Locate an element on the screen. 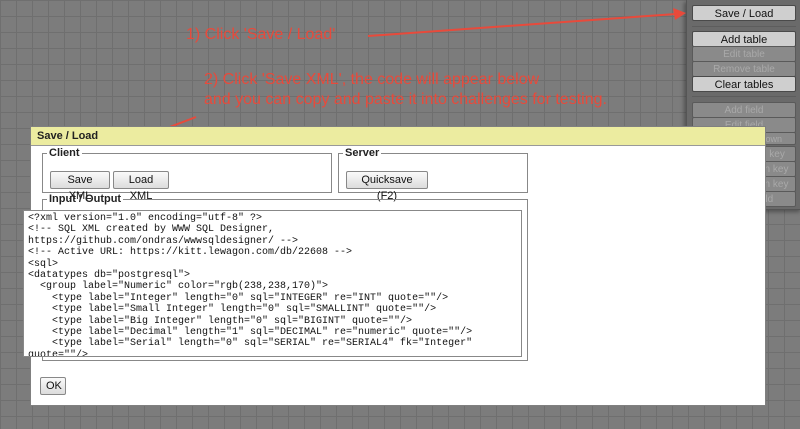 This screenshot has width=800, height=429. save-load-button: Save / Load is located at coordinates (744, 13).